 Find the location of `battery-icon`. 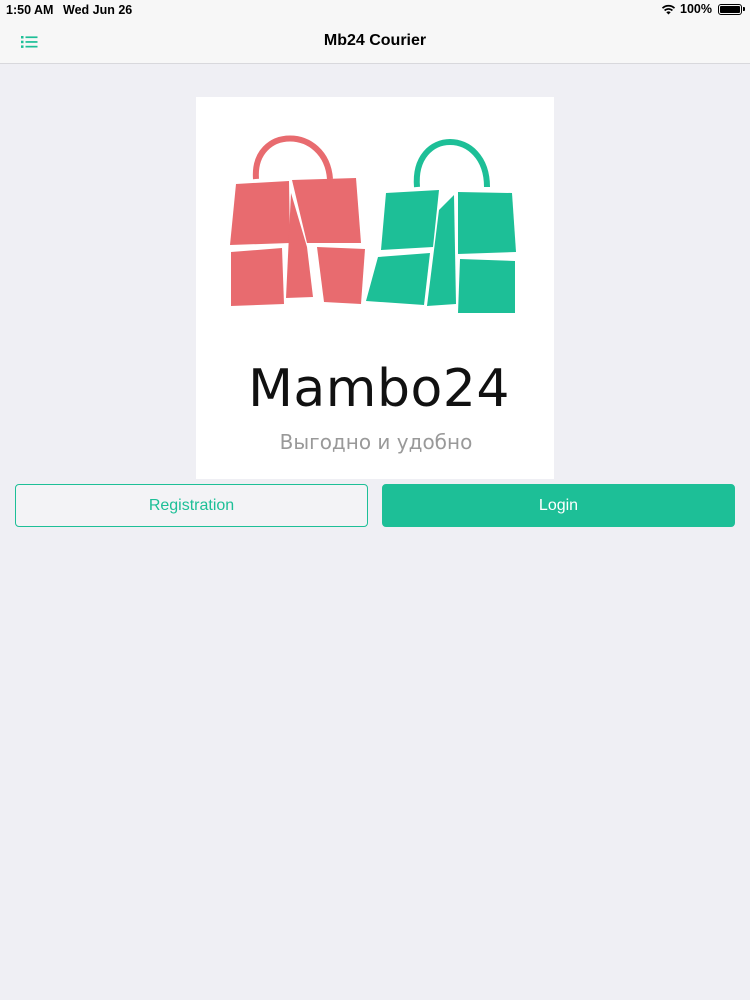

battery-icon is located at coordinates (731, 9).